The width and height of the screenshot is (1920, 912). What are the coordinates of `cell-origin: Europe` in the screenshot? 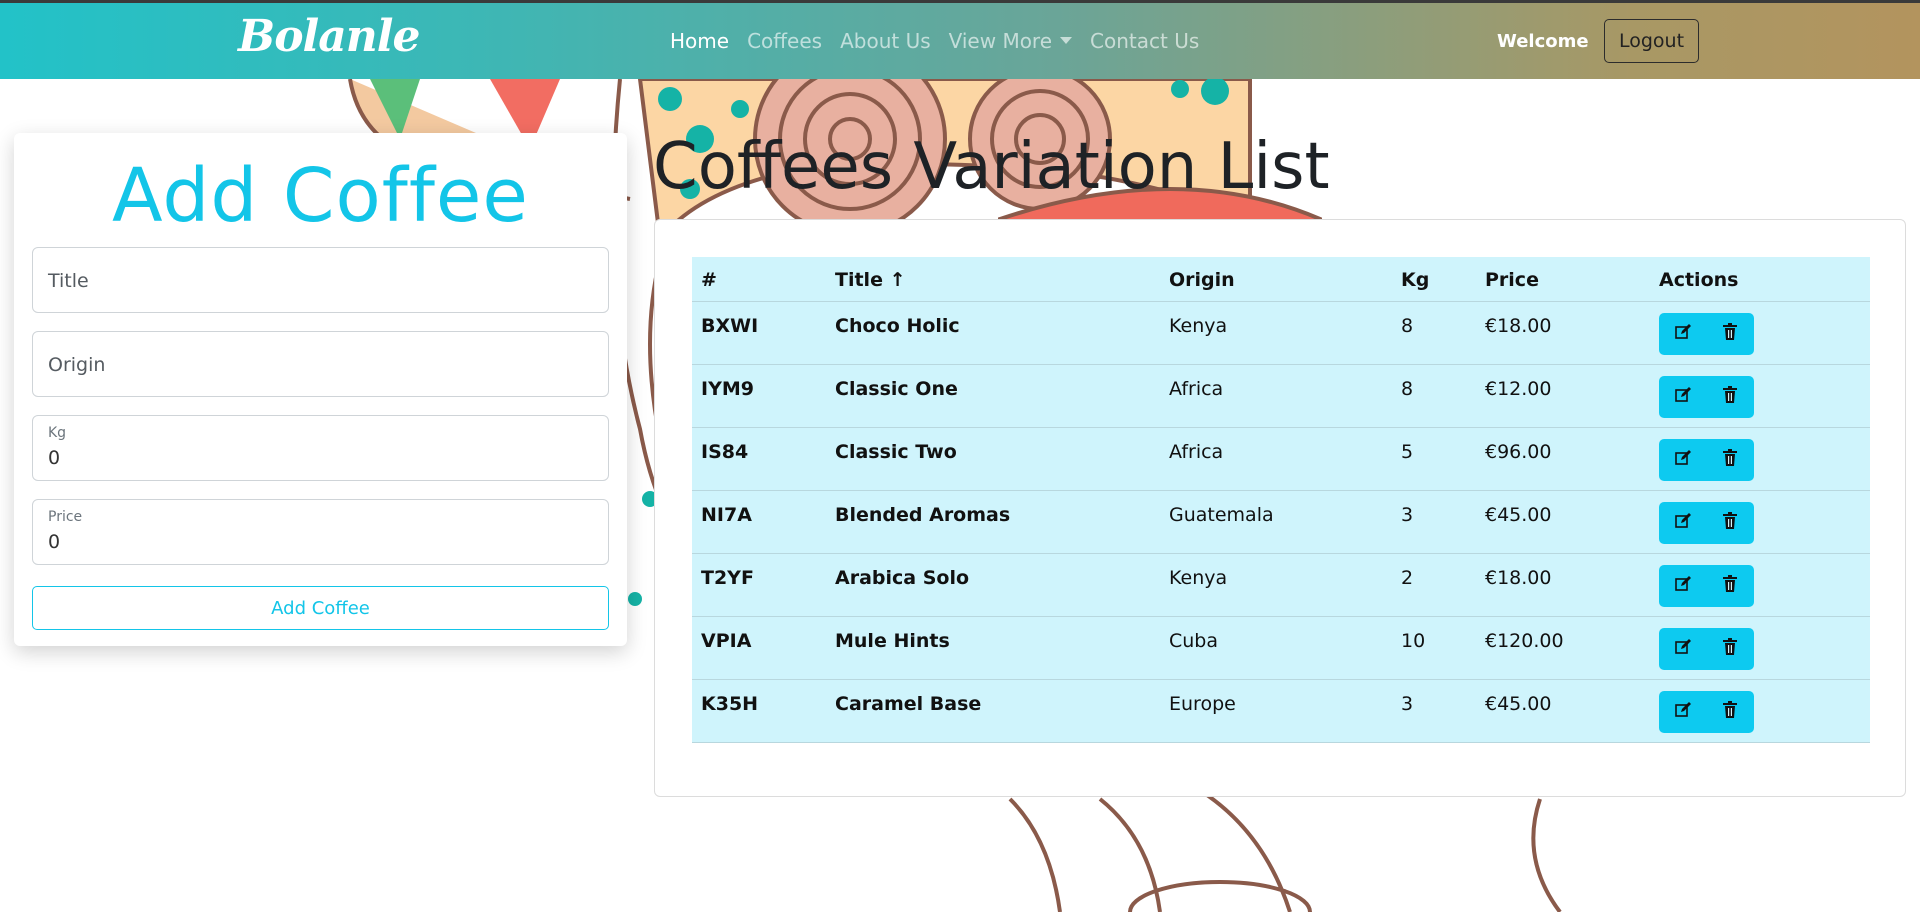 It's located at (1202, 704).